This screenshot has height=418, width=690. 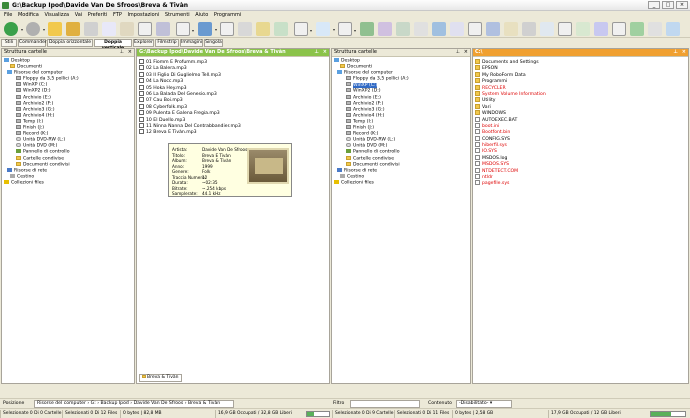 I want to click on tab-doppia-orizzontale: Doppia orizzontale, so click(x=70, y=43).